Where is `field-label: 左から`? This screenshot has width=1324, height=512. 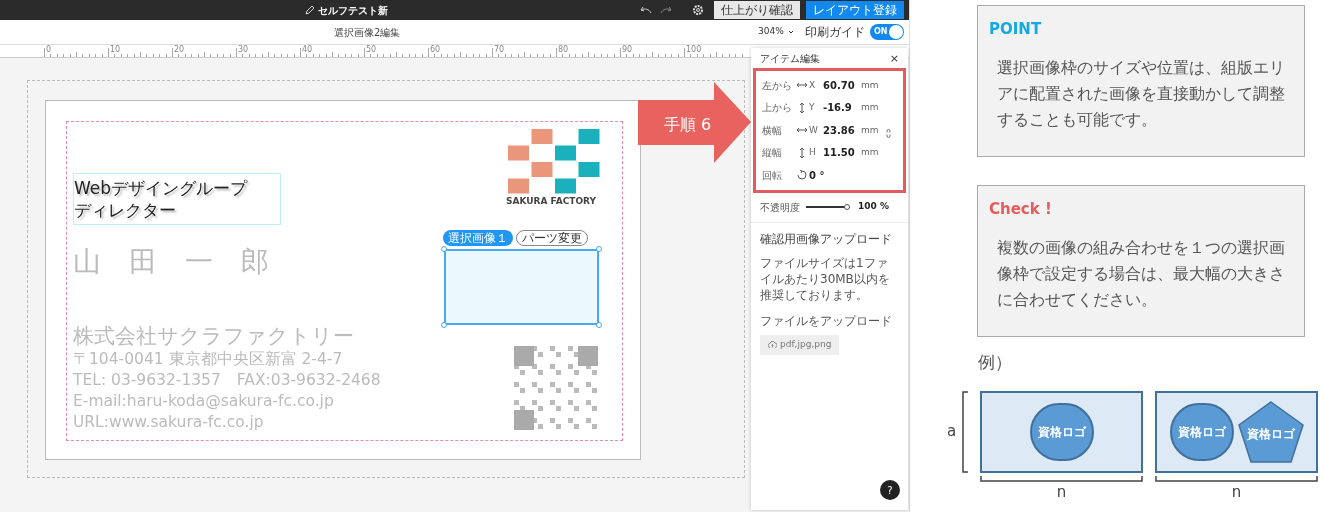
field-label: 左から is located at coordinates (777, 85).